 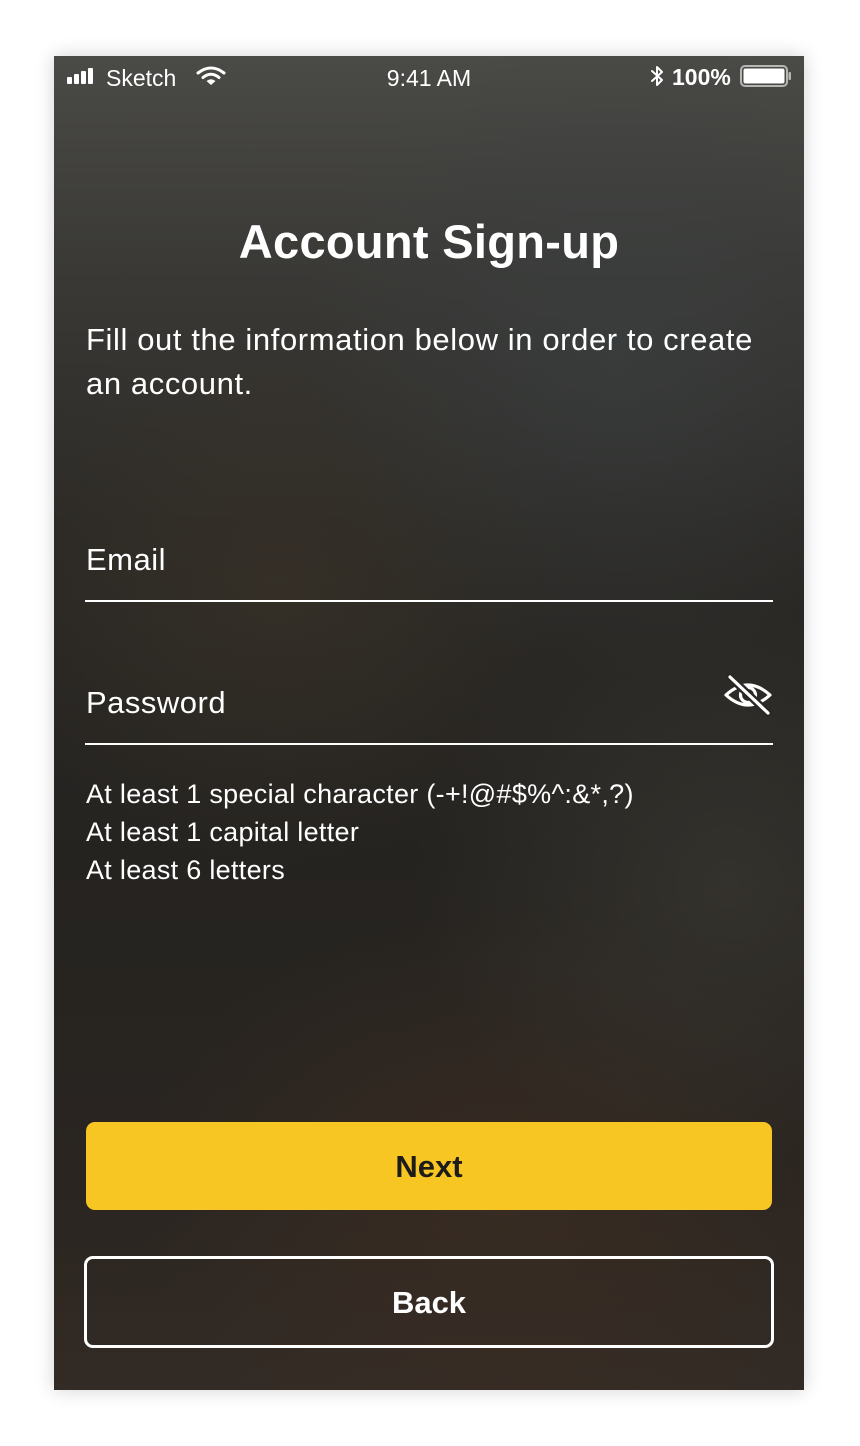 What do you see at coordinates (429, 1166) in the screenshot?
I see `next-button: Next` at bounding box center [429, 1166].